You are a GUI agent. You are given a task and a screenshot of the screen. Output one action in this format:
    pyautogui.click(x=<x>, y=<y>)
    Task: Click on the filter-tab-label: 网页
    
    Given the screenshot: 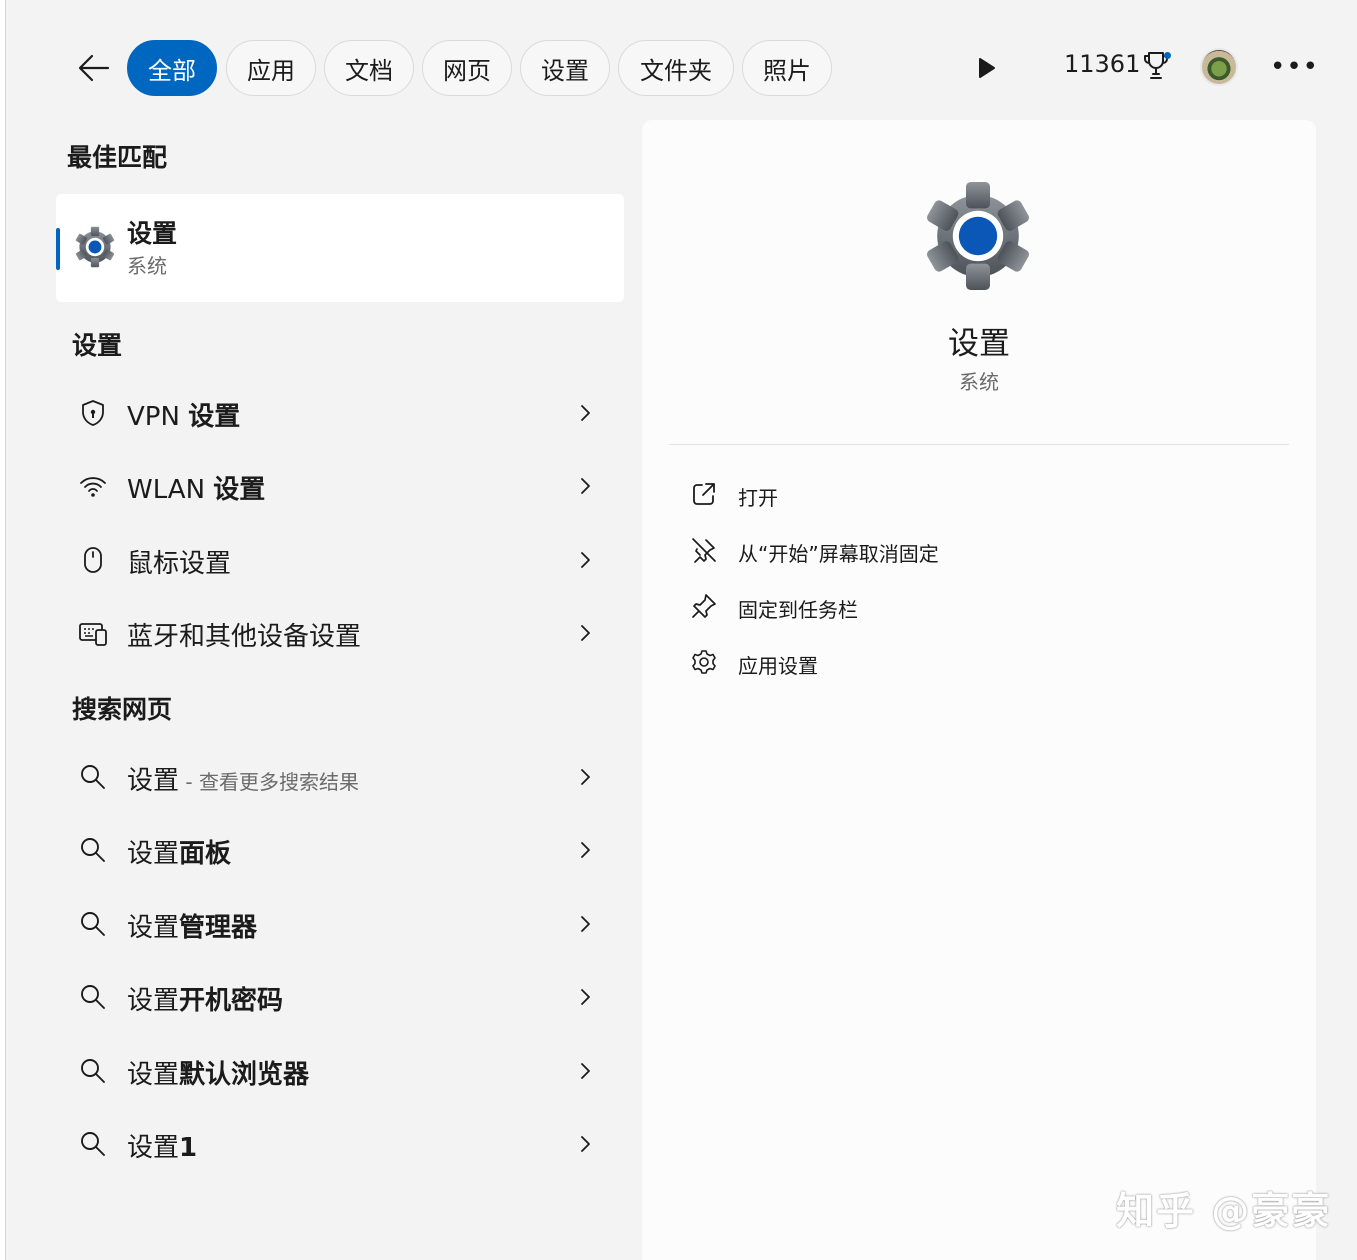 What is the action you would take?
    pyautogui.click(x=467, y=70)
    